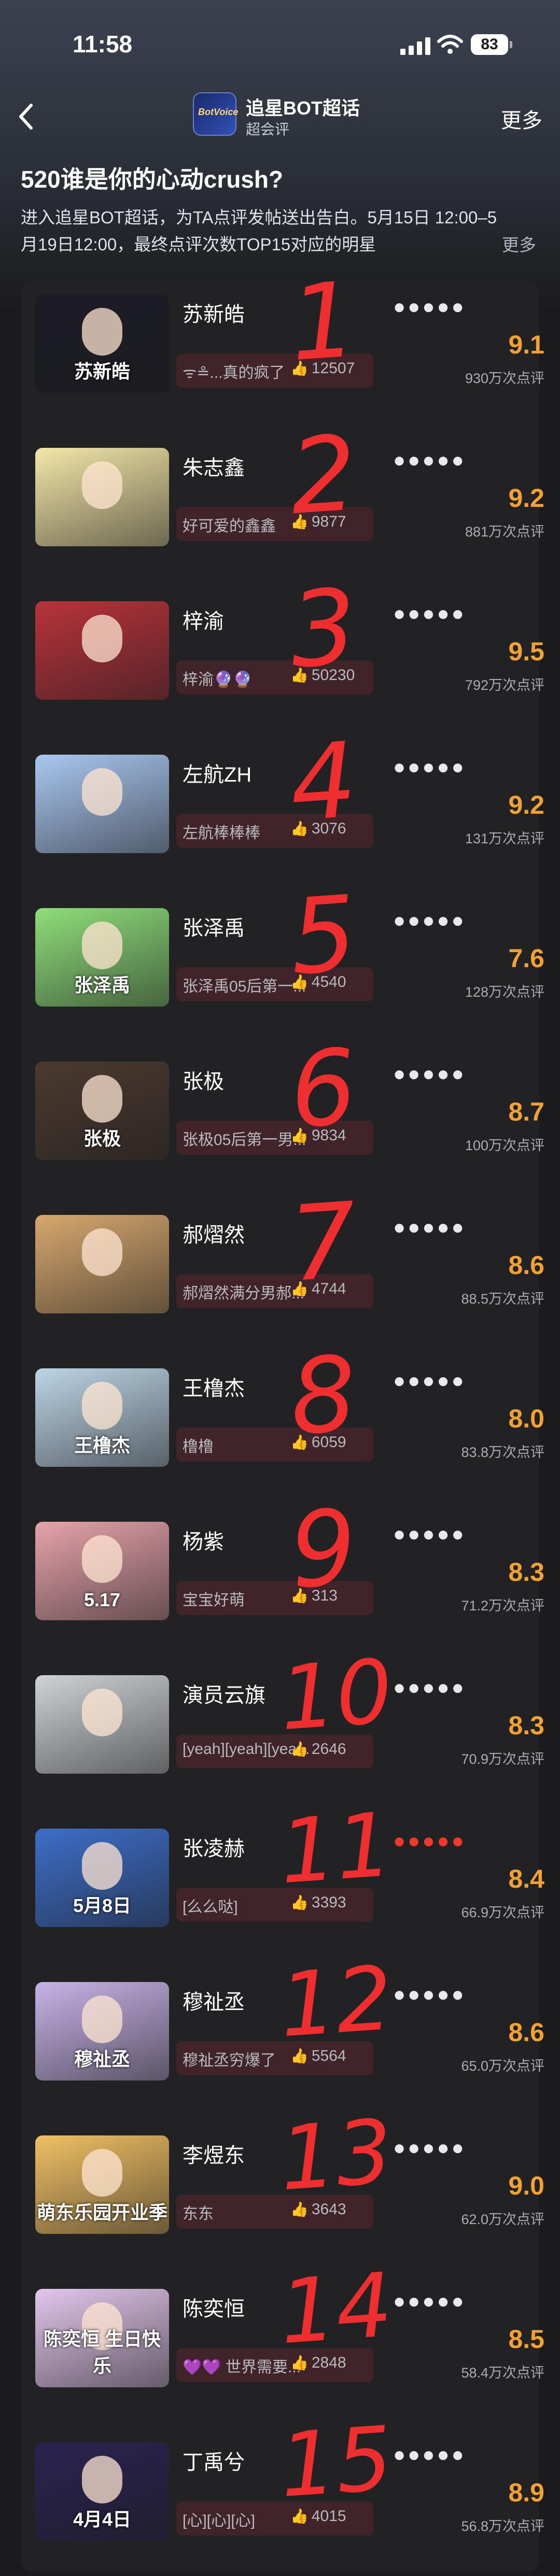 The image size is (560, 2576). Describe the element at coordinates (102, 2519) in the screenshot. I see `thumbnail-caption: 4月4日` at that location.